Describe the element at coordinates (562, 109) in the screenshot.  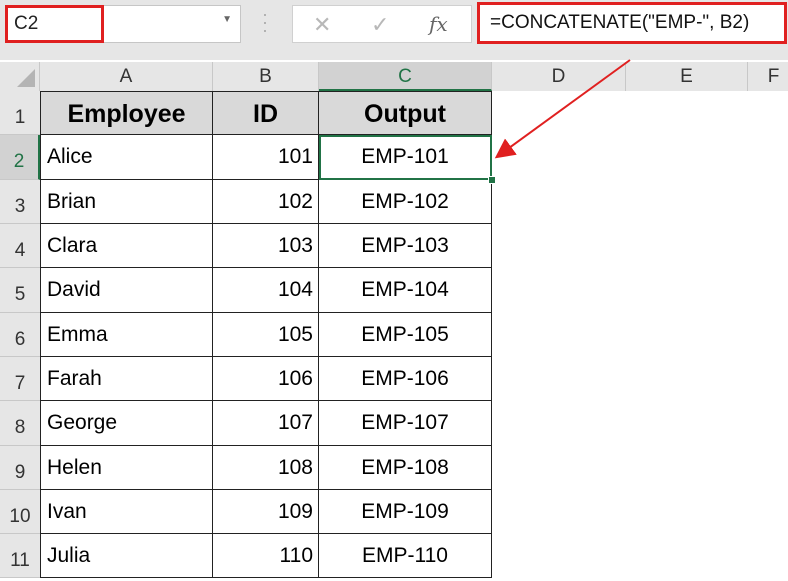
I see `annotation-arrow` at that location.